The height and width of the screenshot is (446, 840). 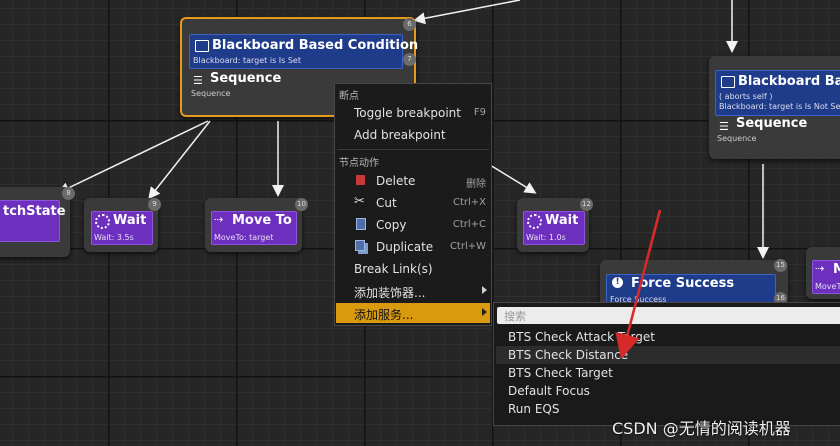 I want to click on scissors-icon: ✂, so click(x=359, y=201).